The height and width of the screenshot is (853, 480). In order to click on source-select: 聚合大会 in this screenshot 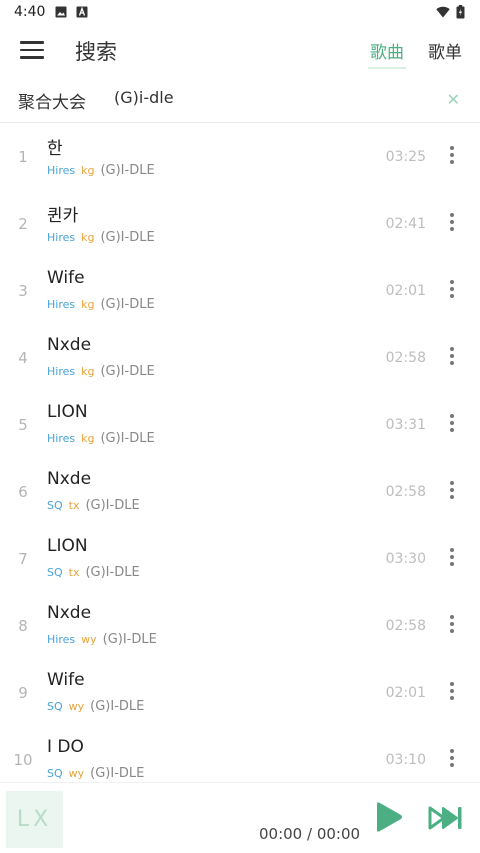, I will do `click(52, 100)`.